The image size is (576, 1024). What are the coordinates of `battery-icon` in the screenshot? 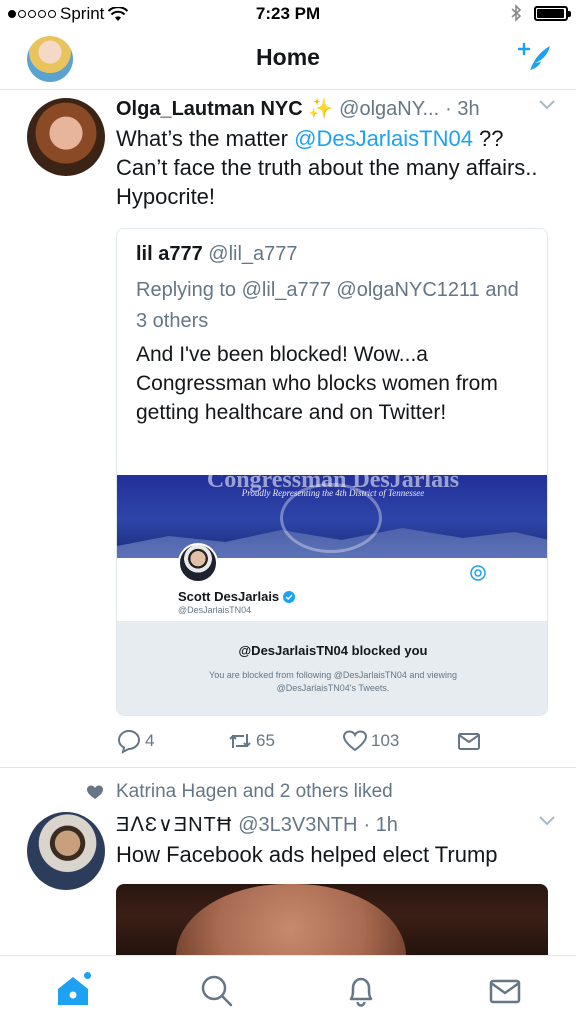 It's located at (552, 13).